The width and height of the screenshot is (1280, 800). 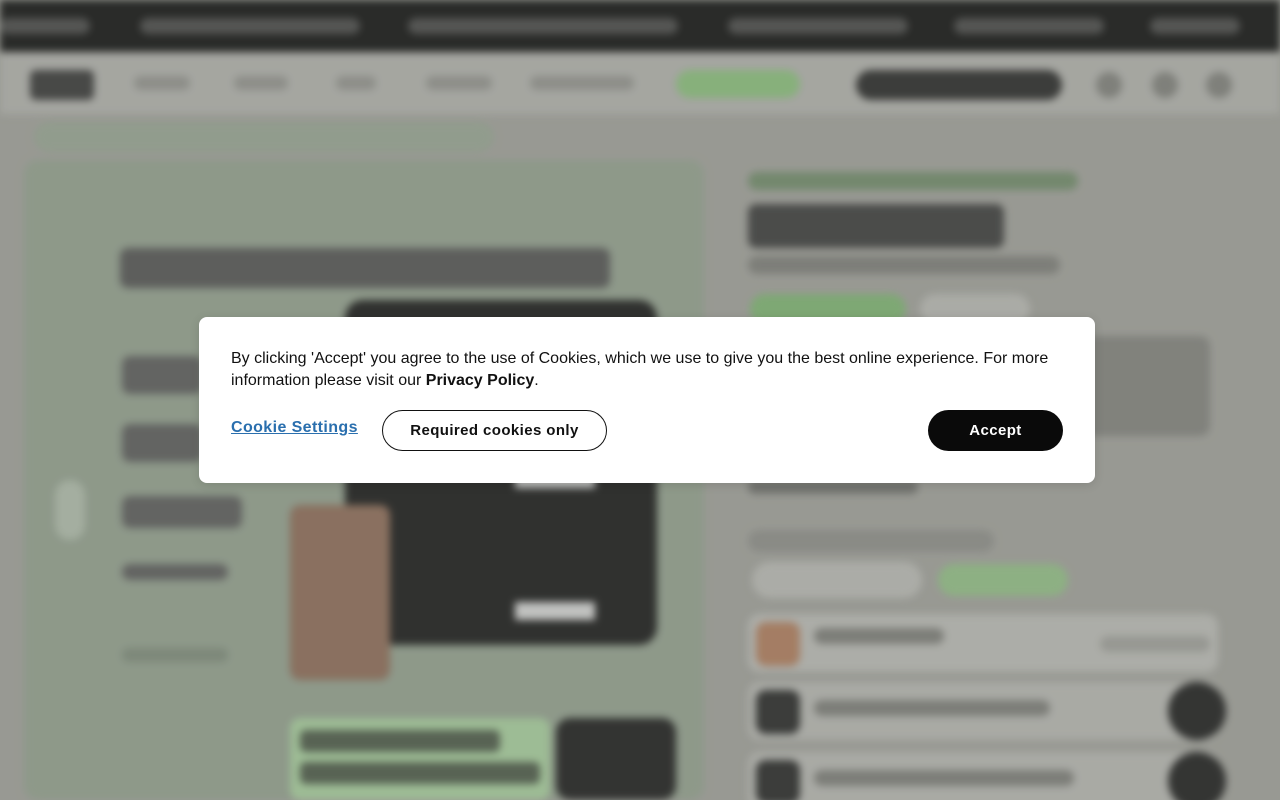 I want to click on required-cookies-button: Required cookies only, so click(x=494, y=430).